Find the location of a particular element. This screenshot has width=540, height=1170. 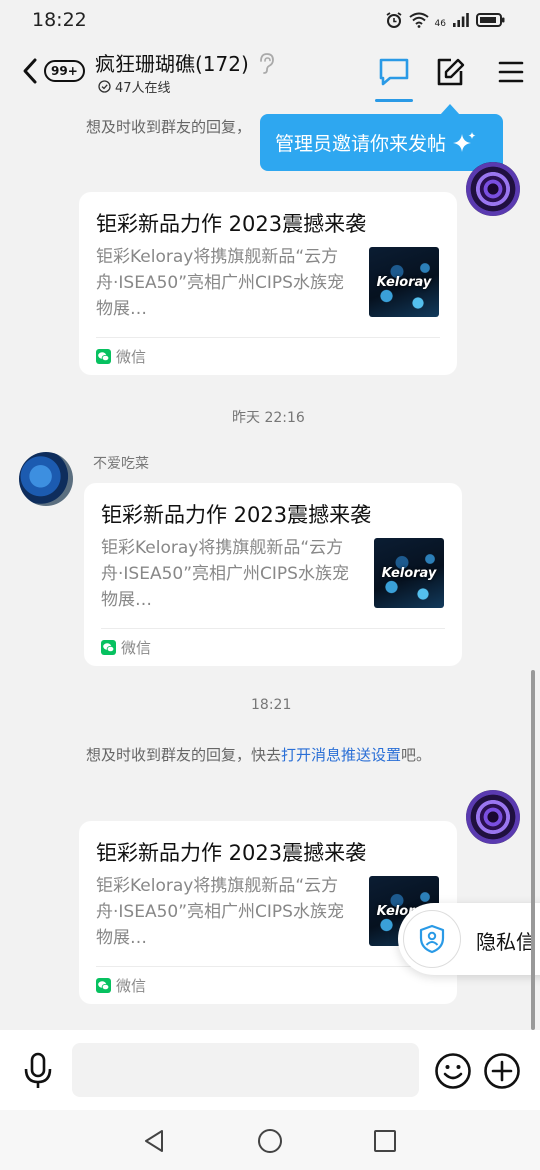

input-bar is located at coordinates (270, 1070).